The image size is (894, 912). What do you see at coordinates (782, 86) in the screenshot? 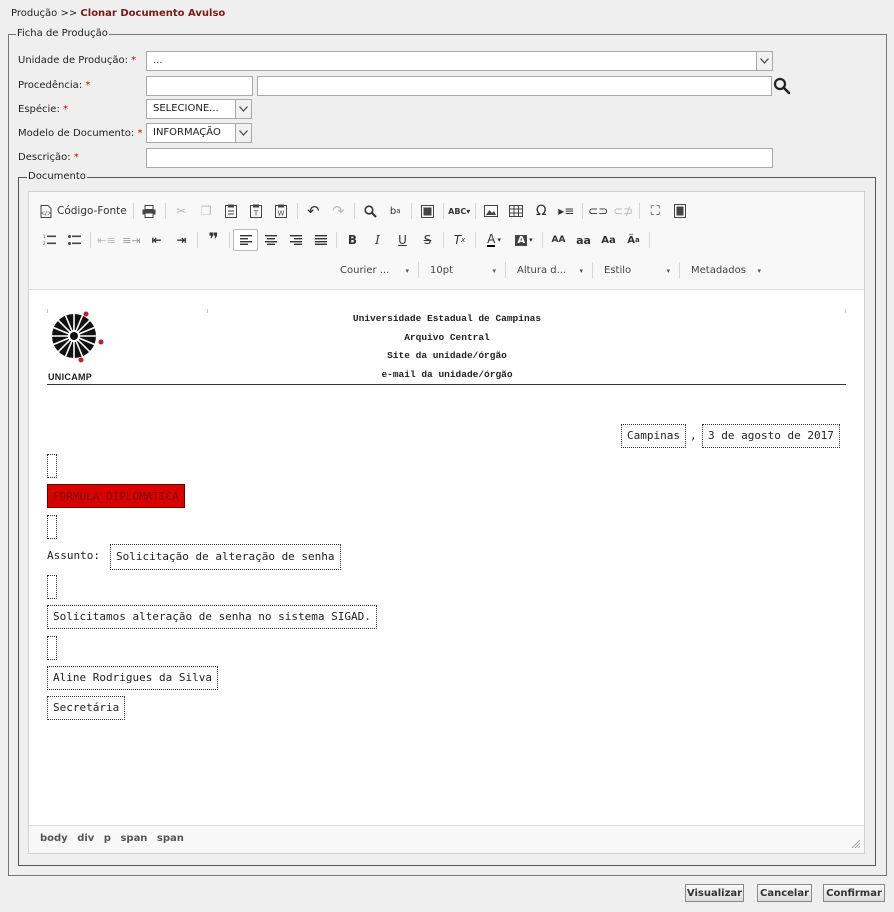
I see `search-icon` at bounding box center [782, 86].